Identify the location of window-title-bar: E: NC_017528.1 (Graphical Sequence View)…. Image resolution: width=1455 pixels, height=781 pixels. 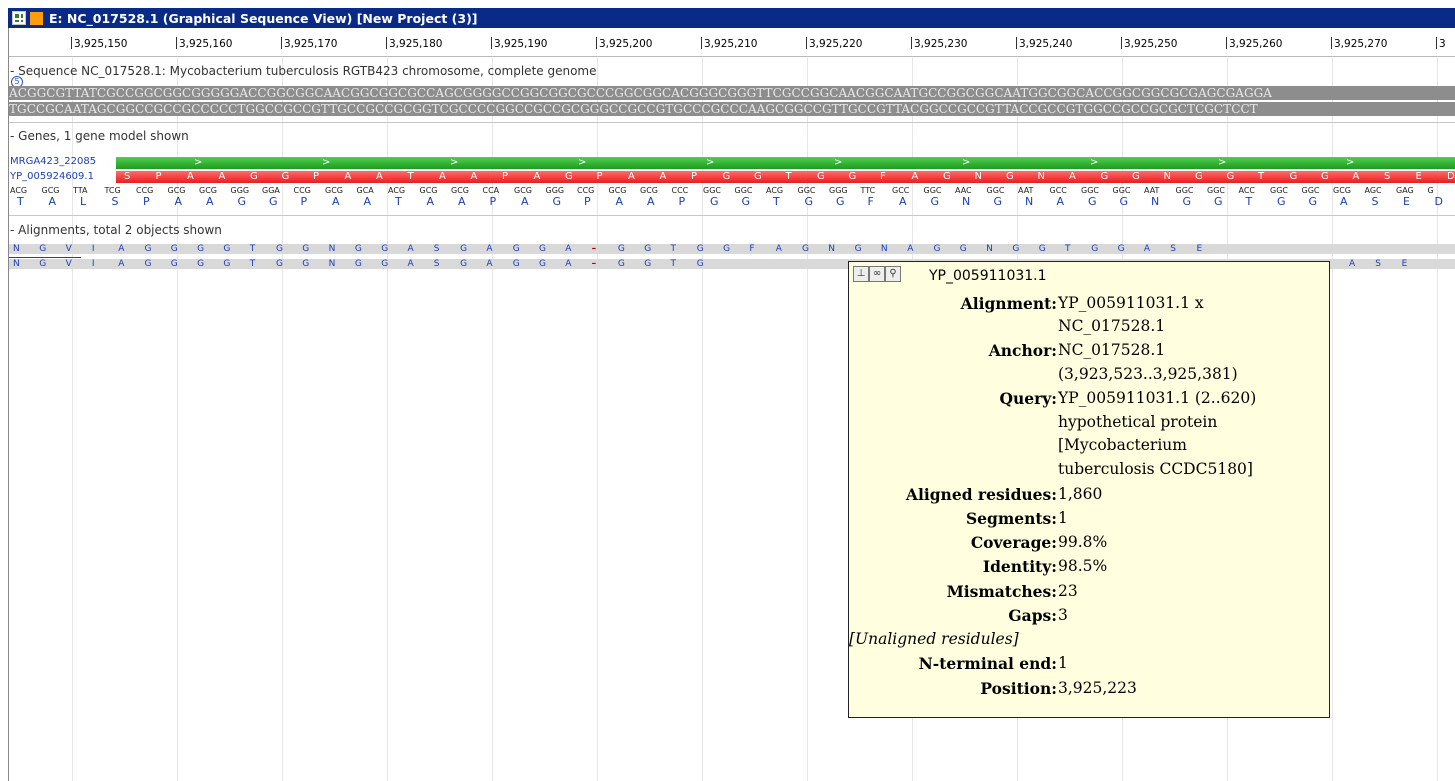
(731, 18).